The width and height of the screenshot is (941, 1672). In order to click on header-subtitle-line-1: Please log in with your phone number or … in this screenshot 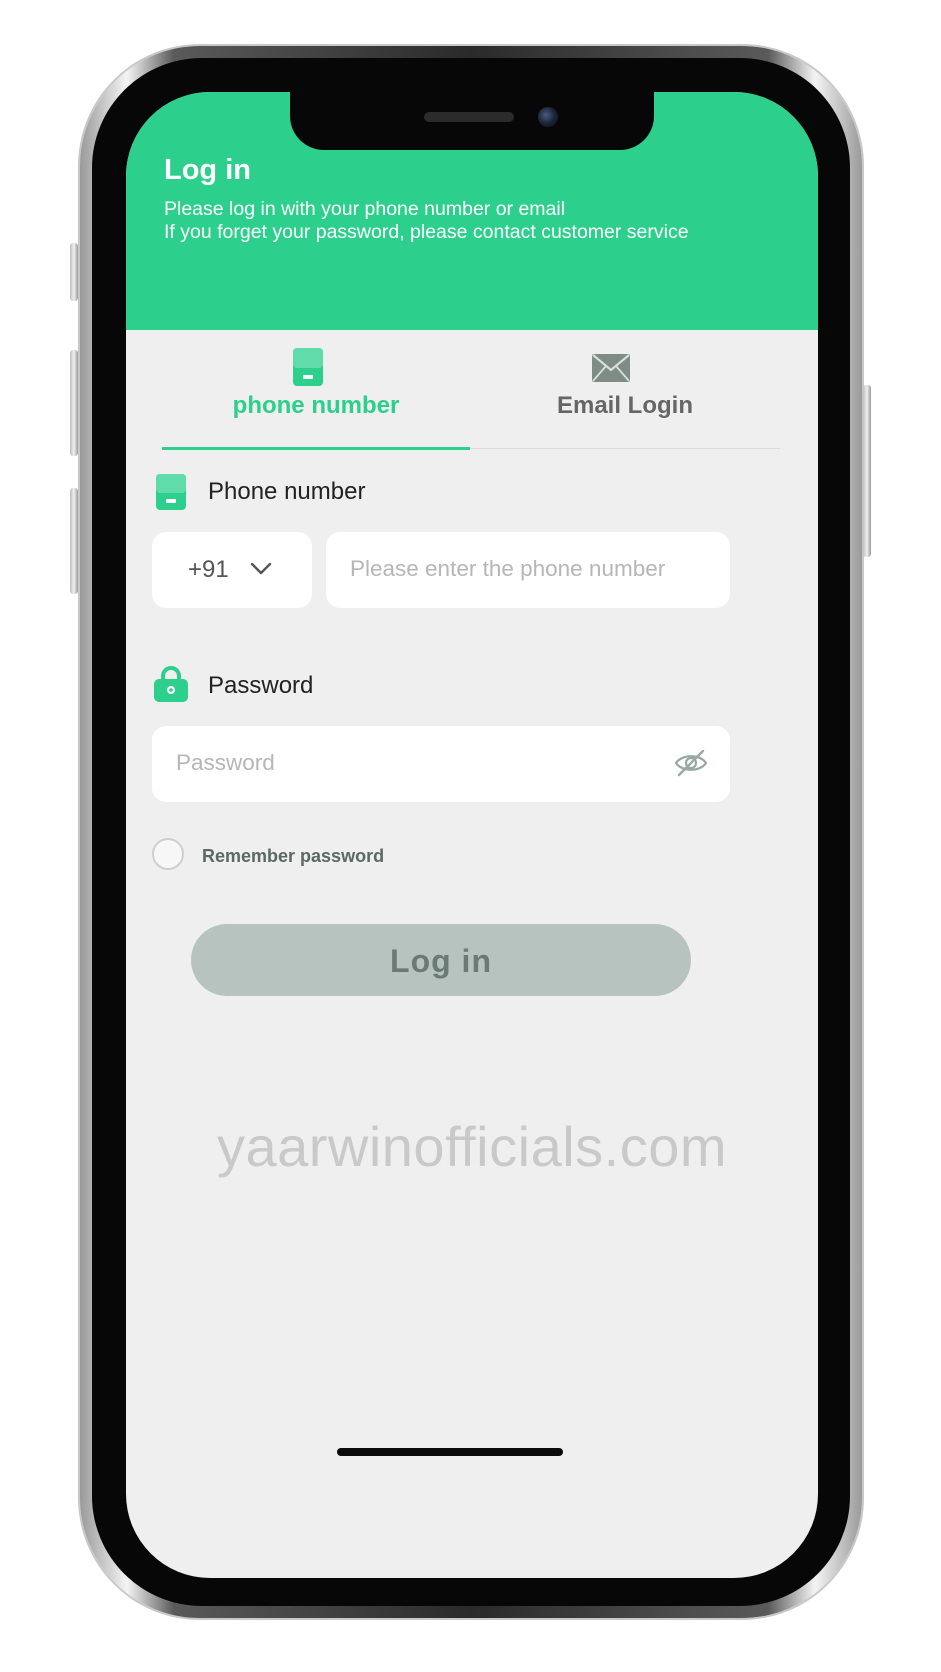, I will do `click(365, 209)`.